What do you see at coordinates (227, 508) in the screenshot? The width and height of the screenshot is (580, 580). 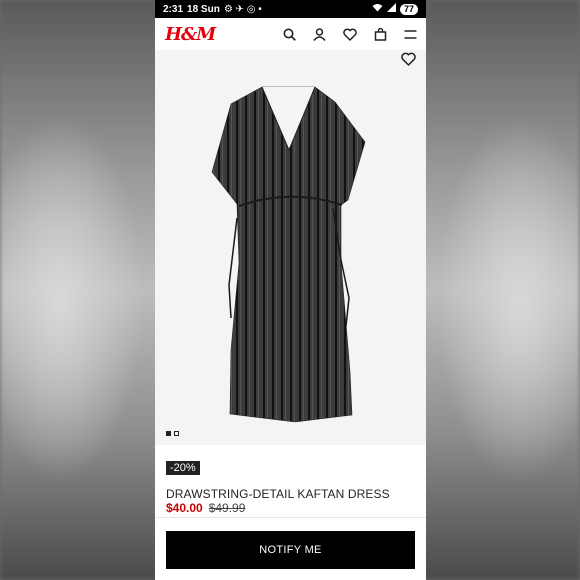 I see `original-price: $49.99` at bounding box center [227, 508].